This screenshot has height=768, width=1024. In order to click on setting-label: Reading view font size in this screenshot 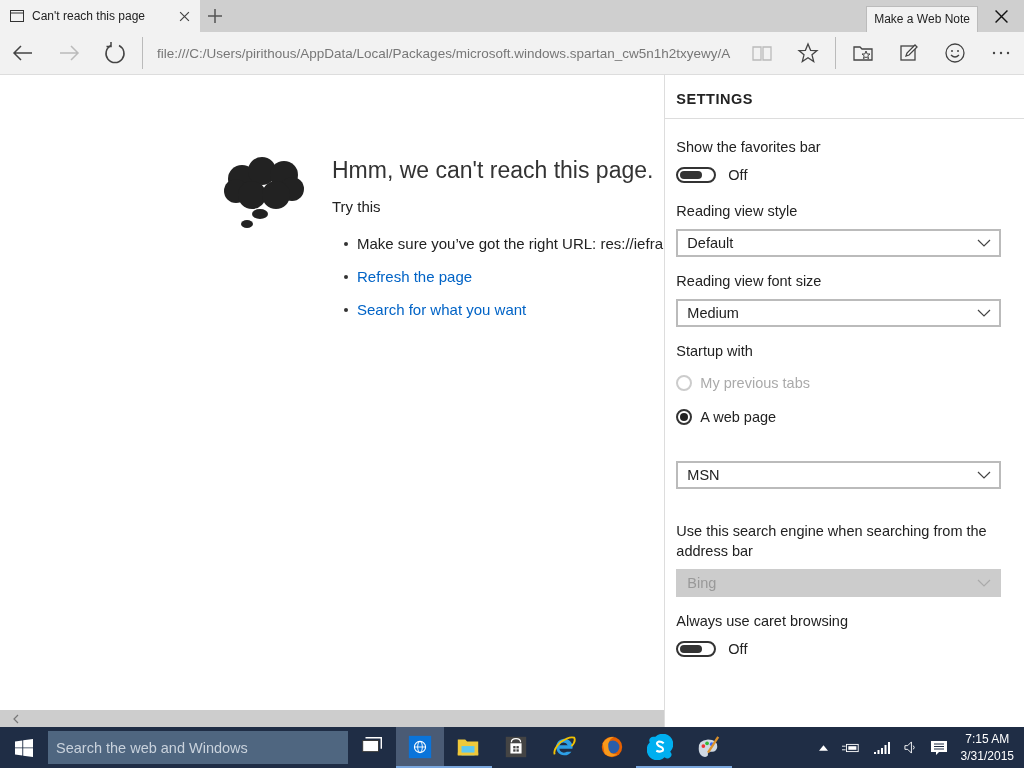, I will do `click(749, 281)`.